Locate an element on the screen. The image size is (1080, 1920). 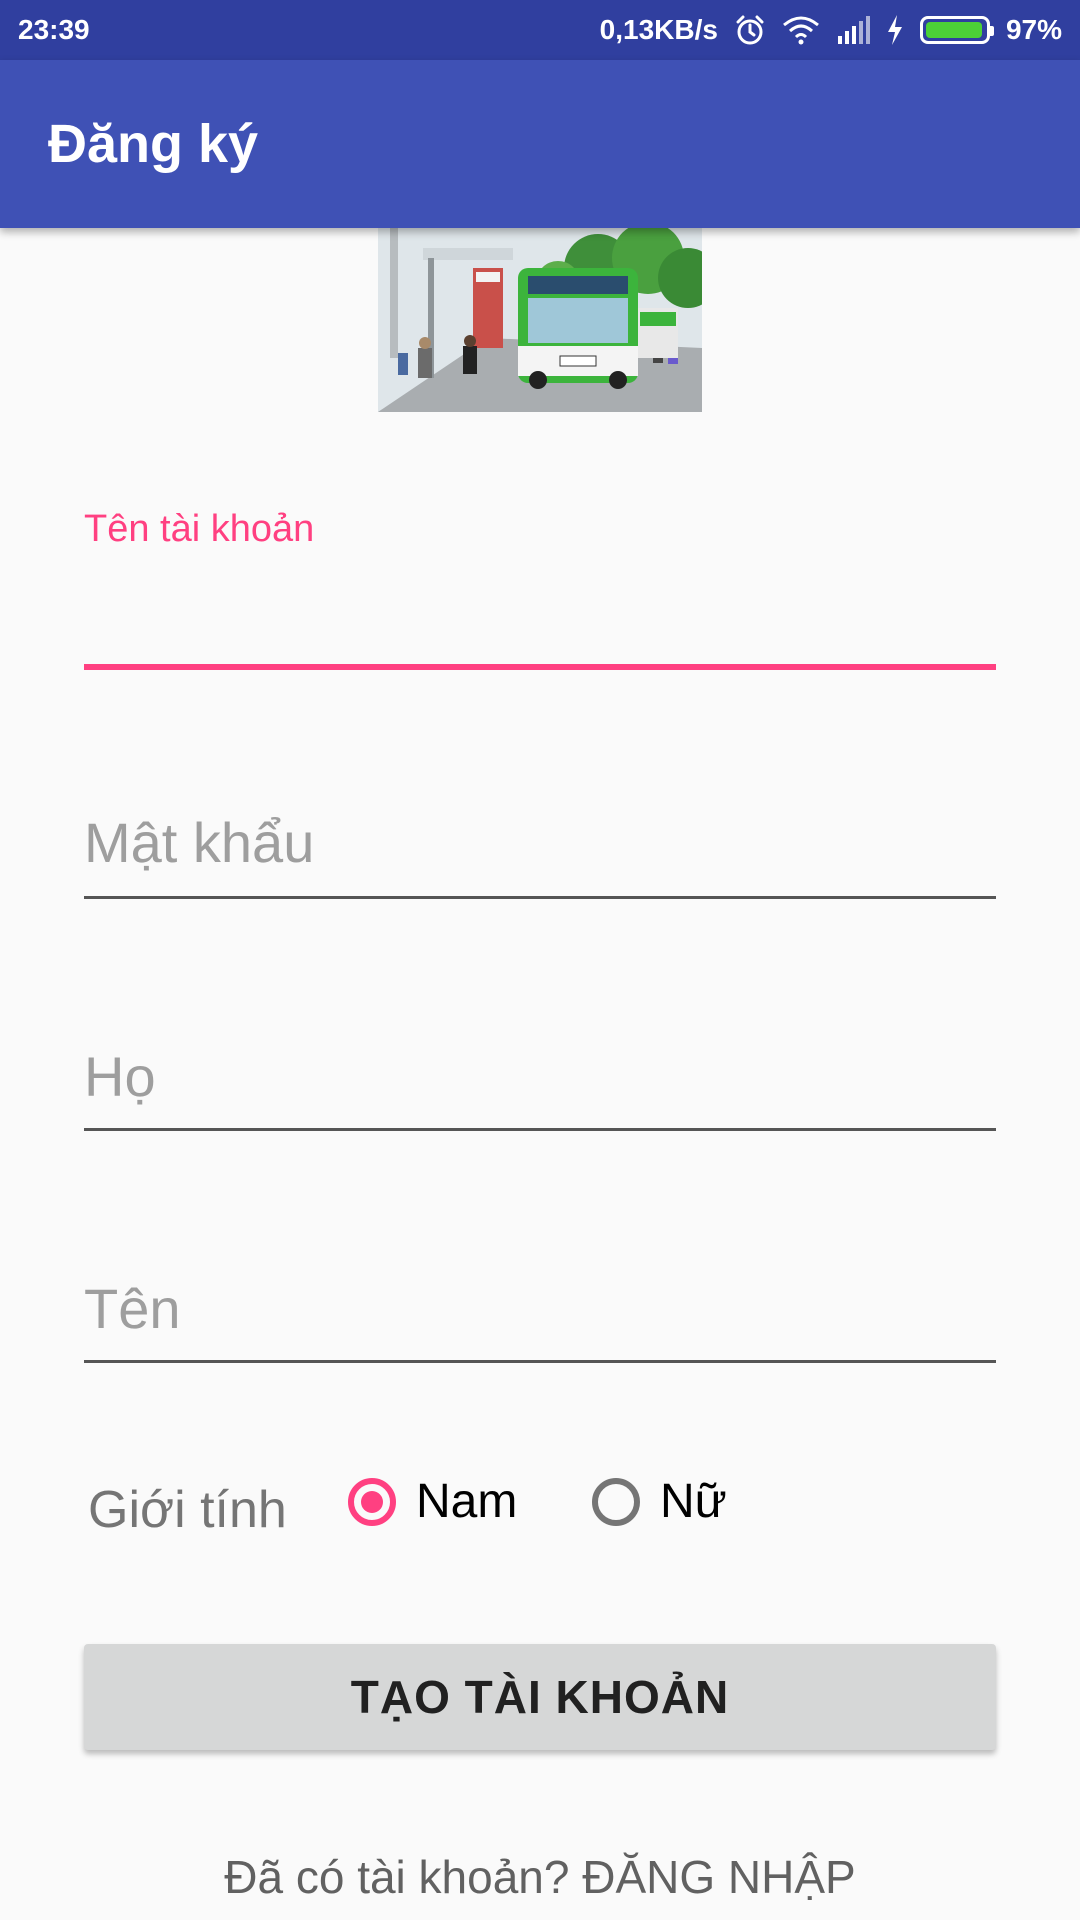
battery-fill is located at coordinates (954, 30).